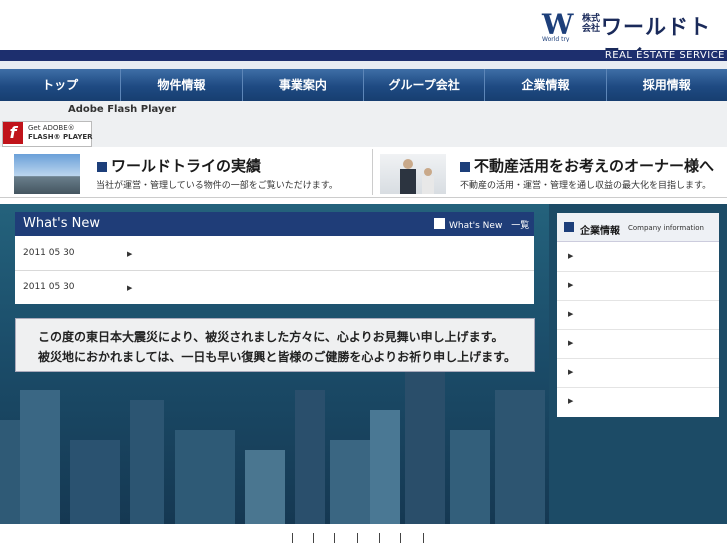 This screenshot has width=727, height=545. Describe the element at coordinates (667, 85) in the screenshot. I see `nav-item-recruit: 採用情報` at that location.